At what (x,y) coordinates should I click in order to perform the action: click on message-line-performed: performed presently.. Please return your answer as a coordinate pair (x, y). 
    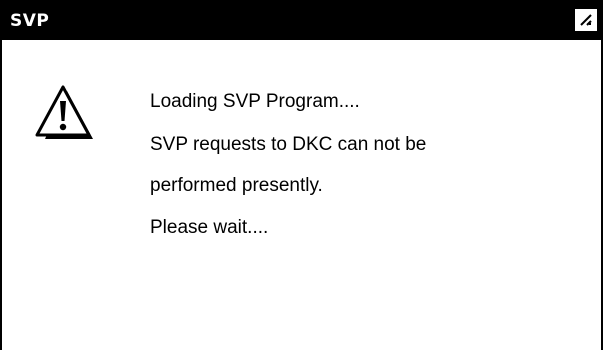
    Looking at the image, I should click on (236, 185).